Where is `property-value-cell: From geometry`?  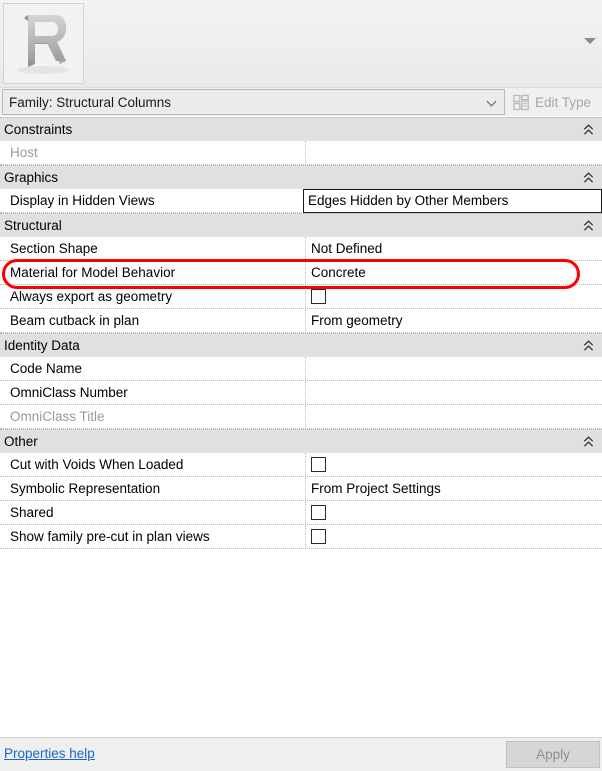
property-value-cell: From geometry is located at coordinates (453, 321).